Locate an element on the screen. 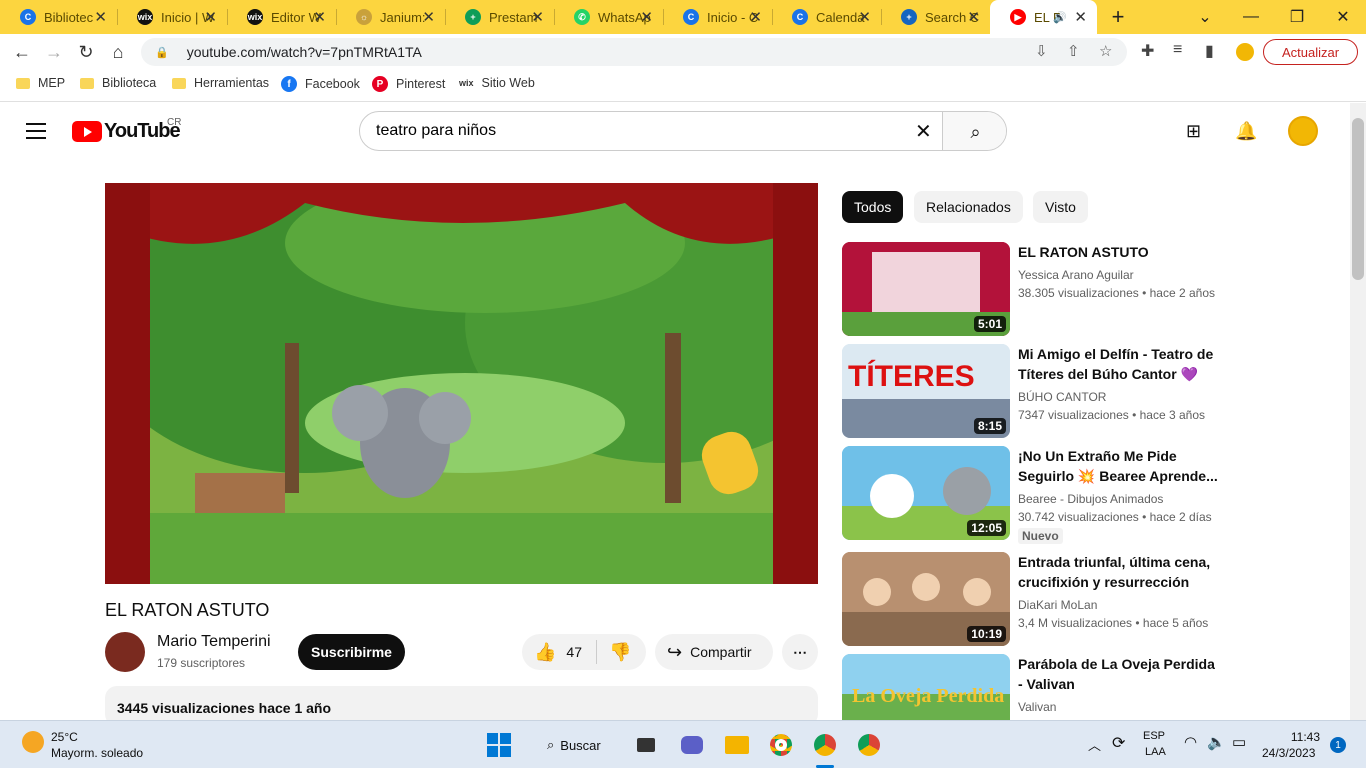 The image size is (1366, 768). create-video-icon: ⊞ is located at coordinates (1193, 131).